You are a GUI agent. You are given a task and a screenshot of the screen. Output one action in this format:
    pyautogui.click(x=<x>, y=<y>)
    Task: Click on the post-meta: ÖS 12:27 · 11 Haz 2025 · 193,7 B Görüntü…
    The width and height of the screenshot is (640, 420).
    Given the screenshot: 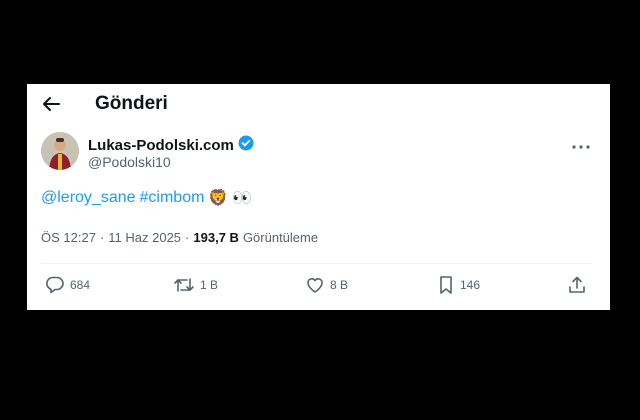 What is the action you would take?
    pyautogui.click(x=179, y=237)
    